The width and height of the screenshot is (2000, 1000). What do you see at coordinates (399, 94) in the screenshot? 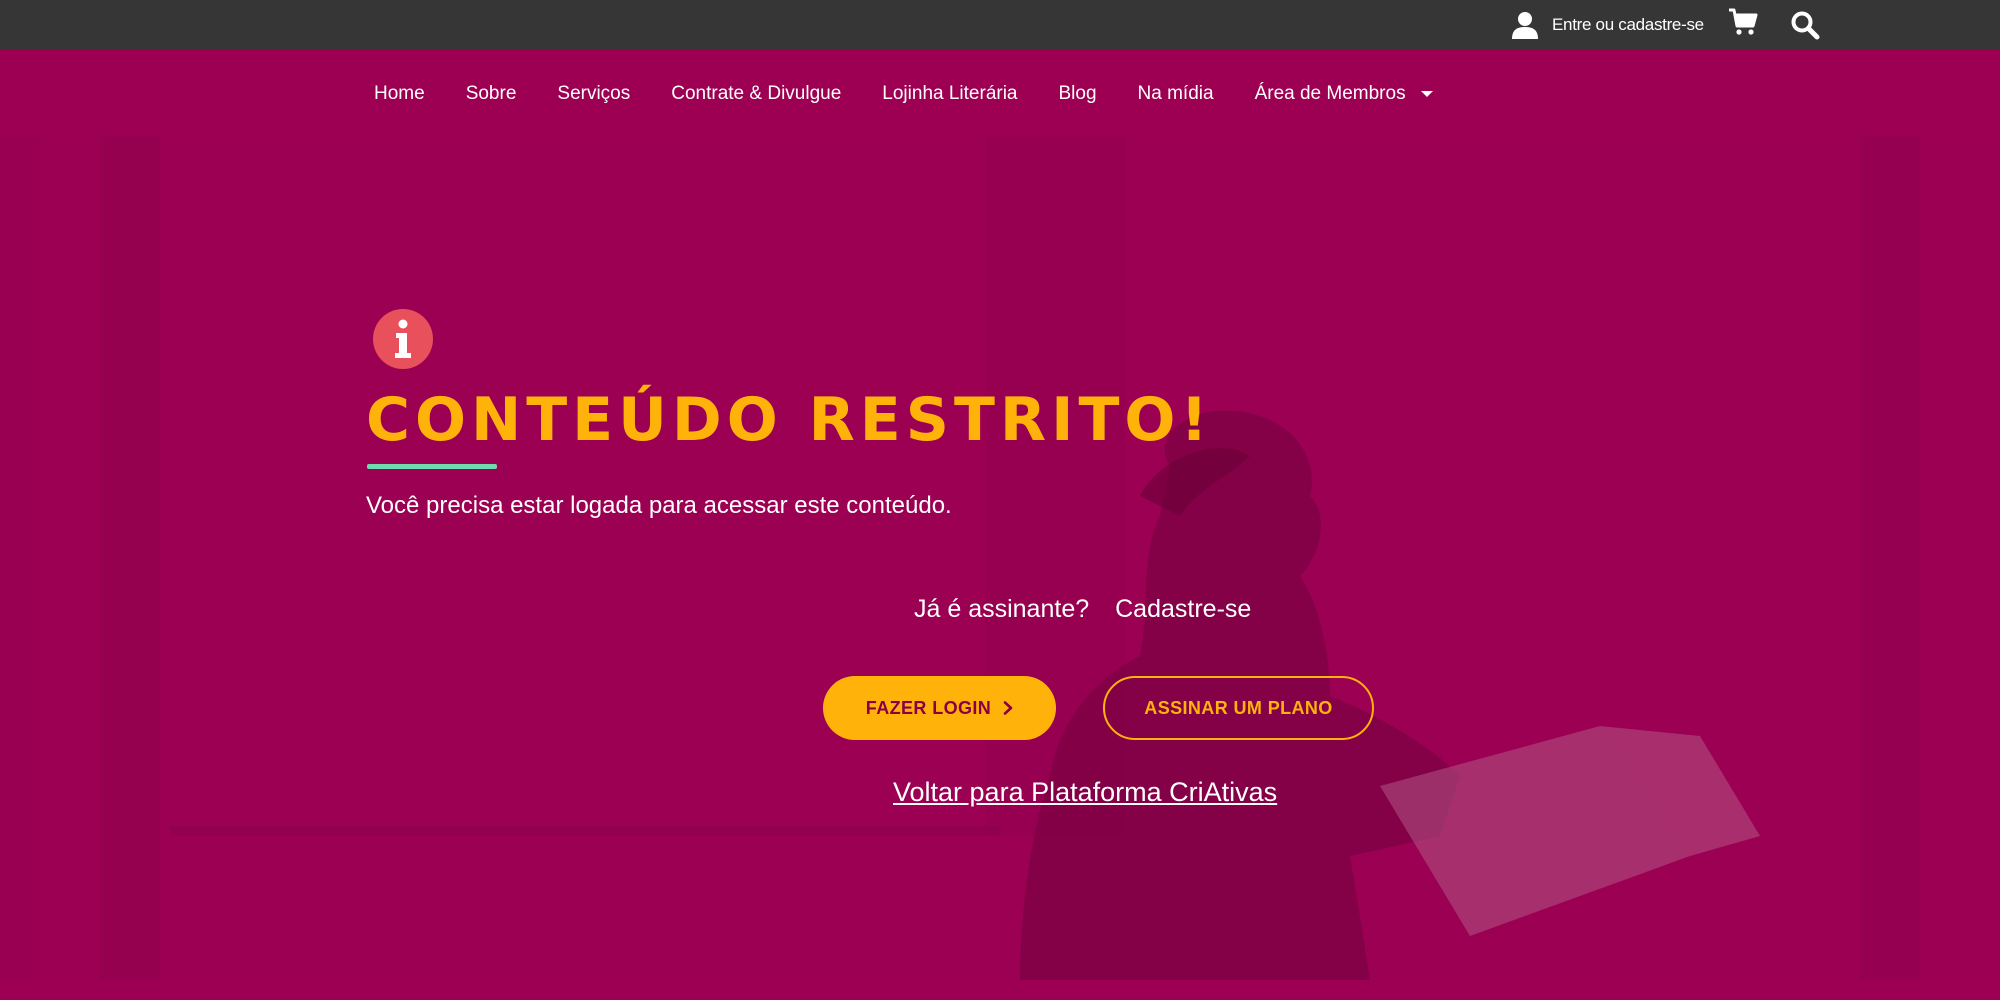
I see `nav-item-home: Home` at bounding box center [399, 94].